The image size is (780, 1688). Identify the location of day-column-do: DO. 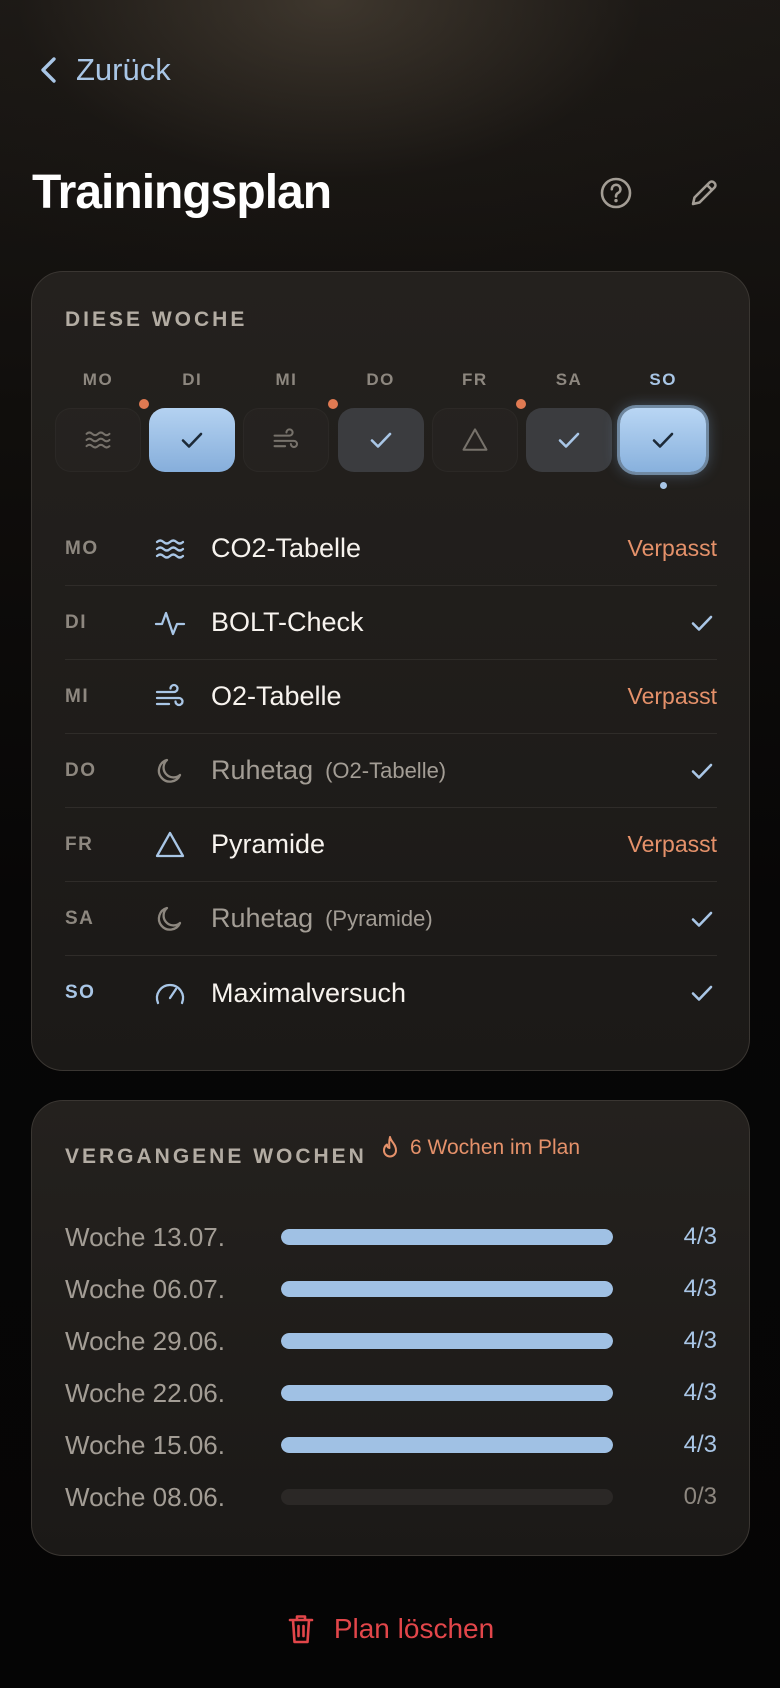
(376, 421).